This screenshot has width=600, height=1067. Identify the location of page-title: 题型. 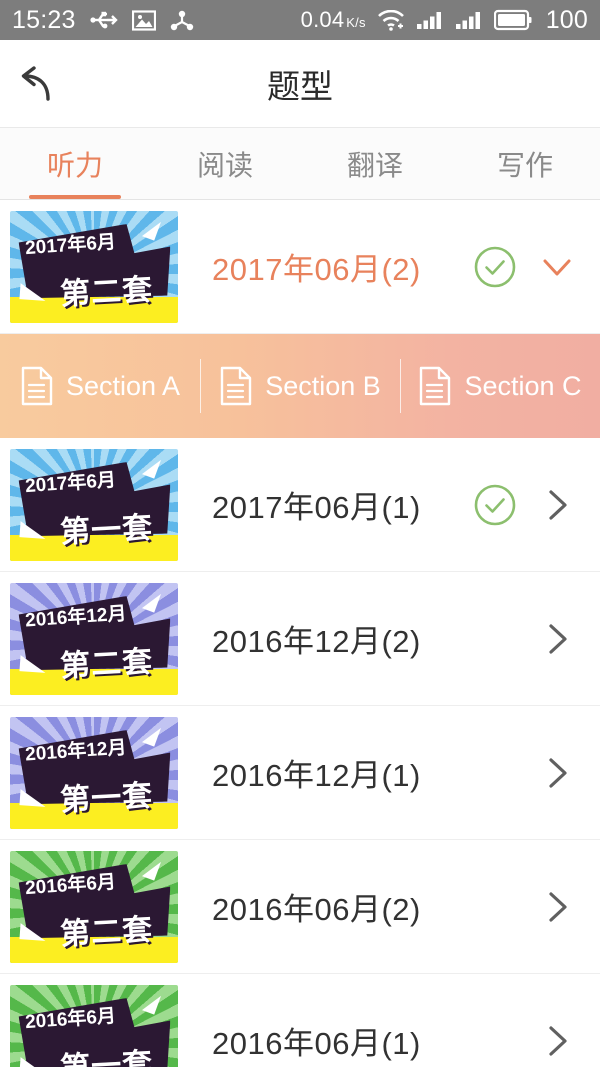
(300, 86).